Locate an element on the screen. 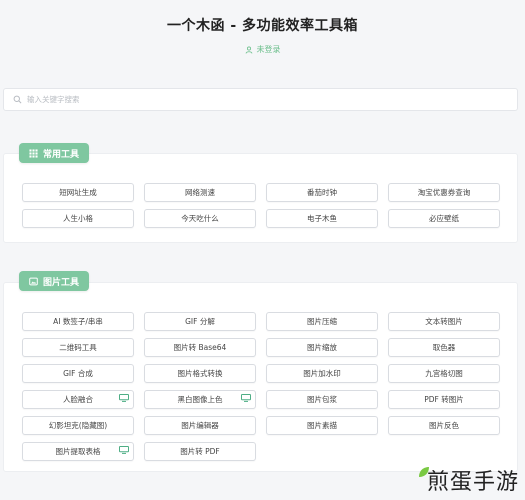  tool-label: 九宫格切图 is located at coordinates (444, 373).